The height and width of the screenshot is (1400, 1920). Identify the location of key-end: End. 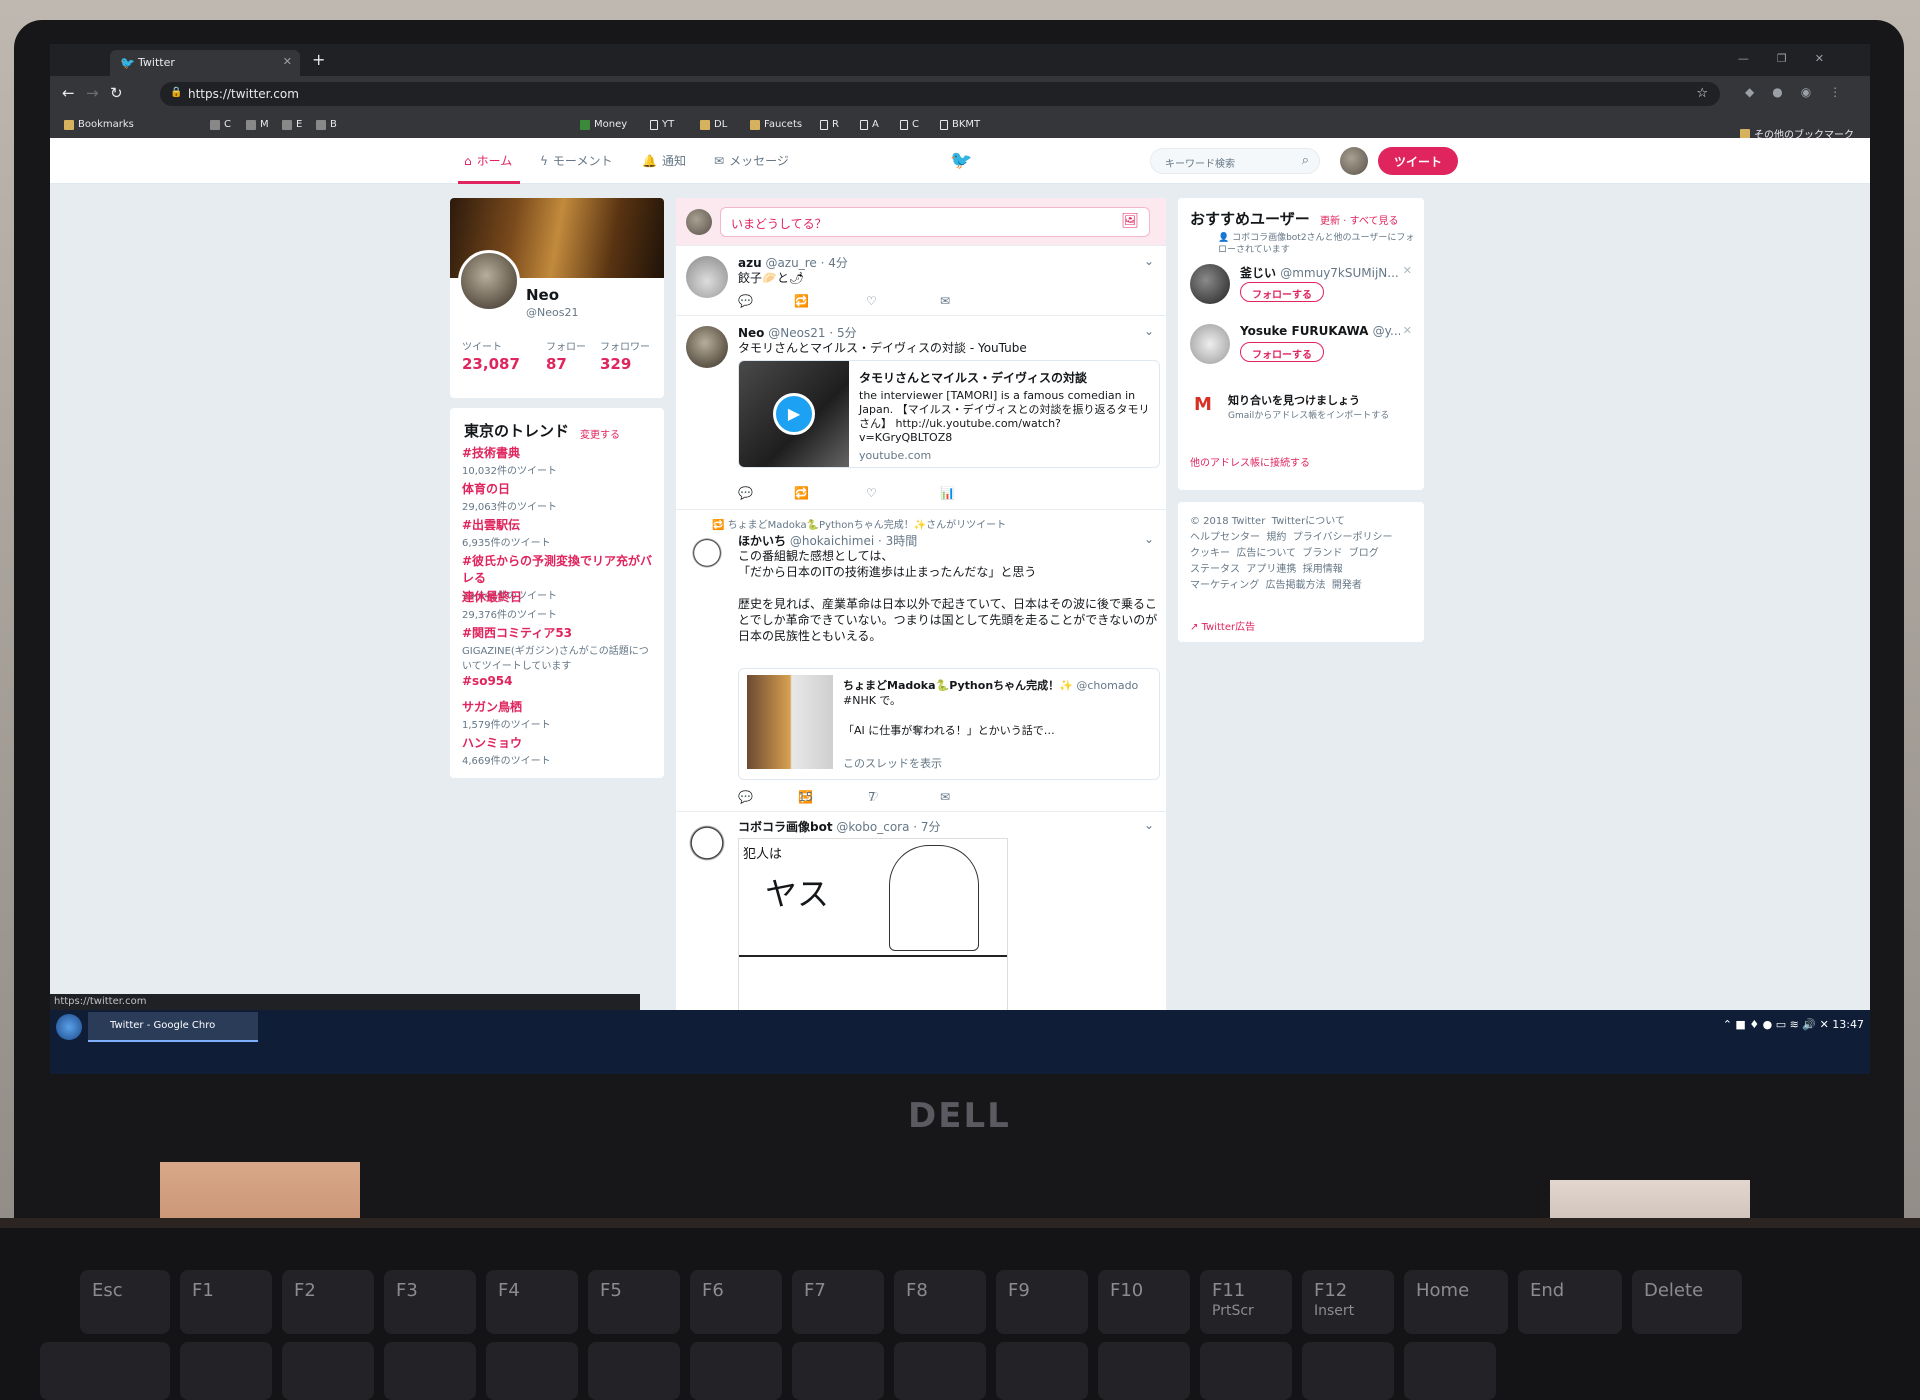
(1570, 1302).